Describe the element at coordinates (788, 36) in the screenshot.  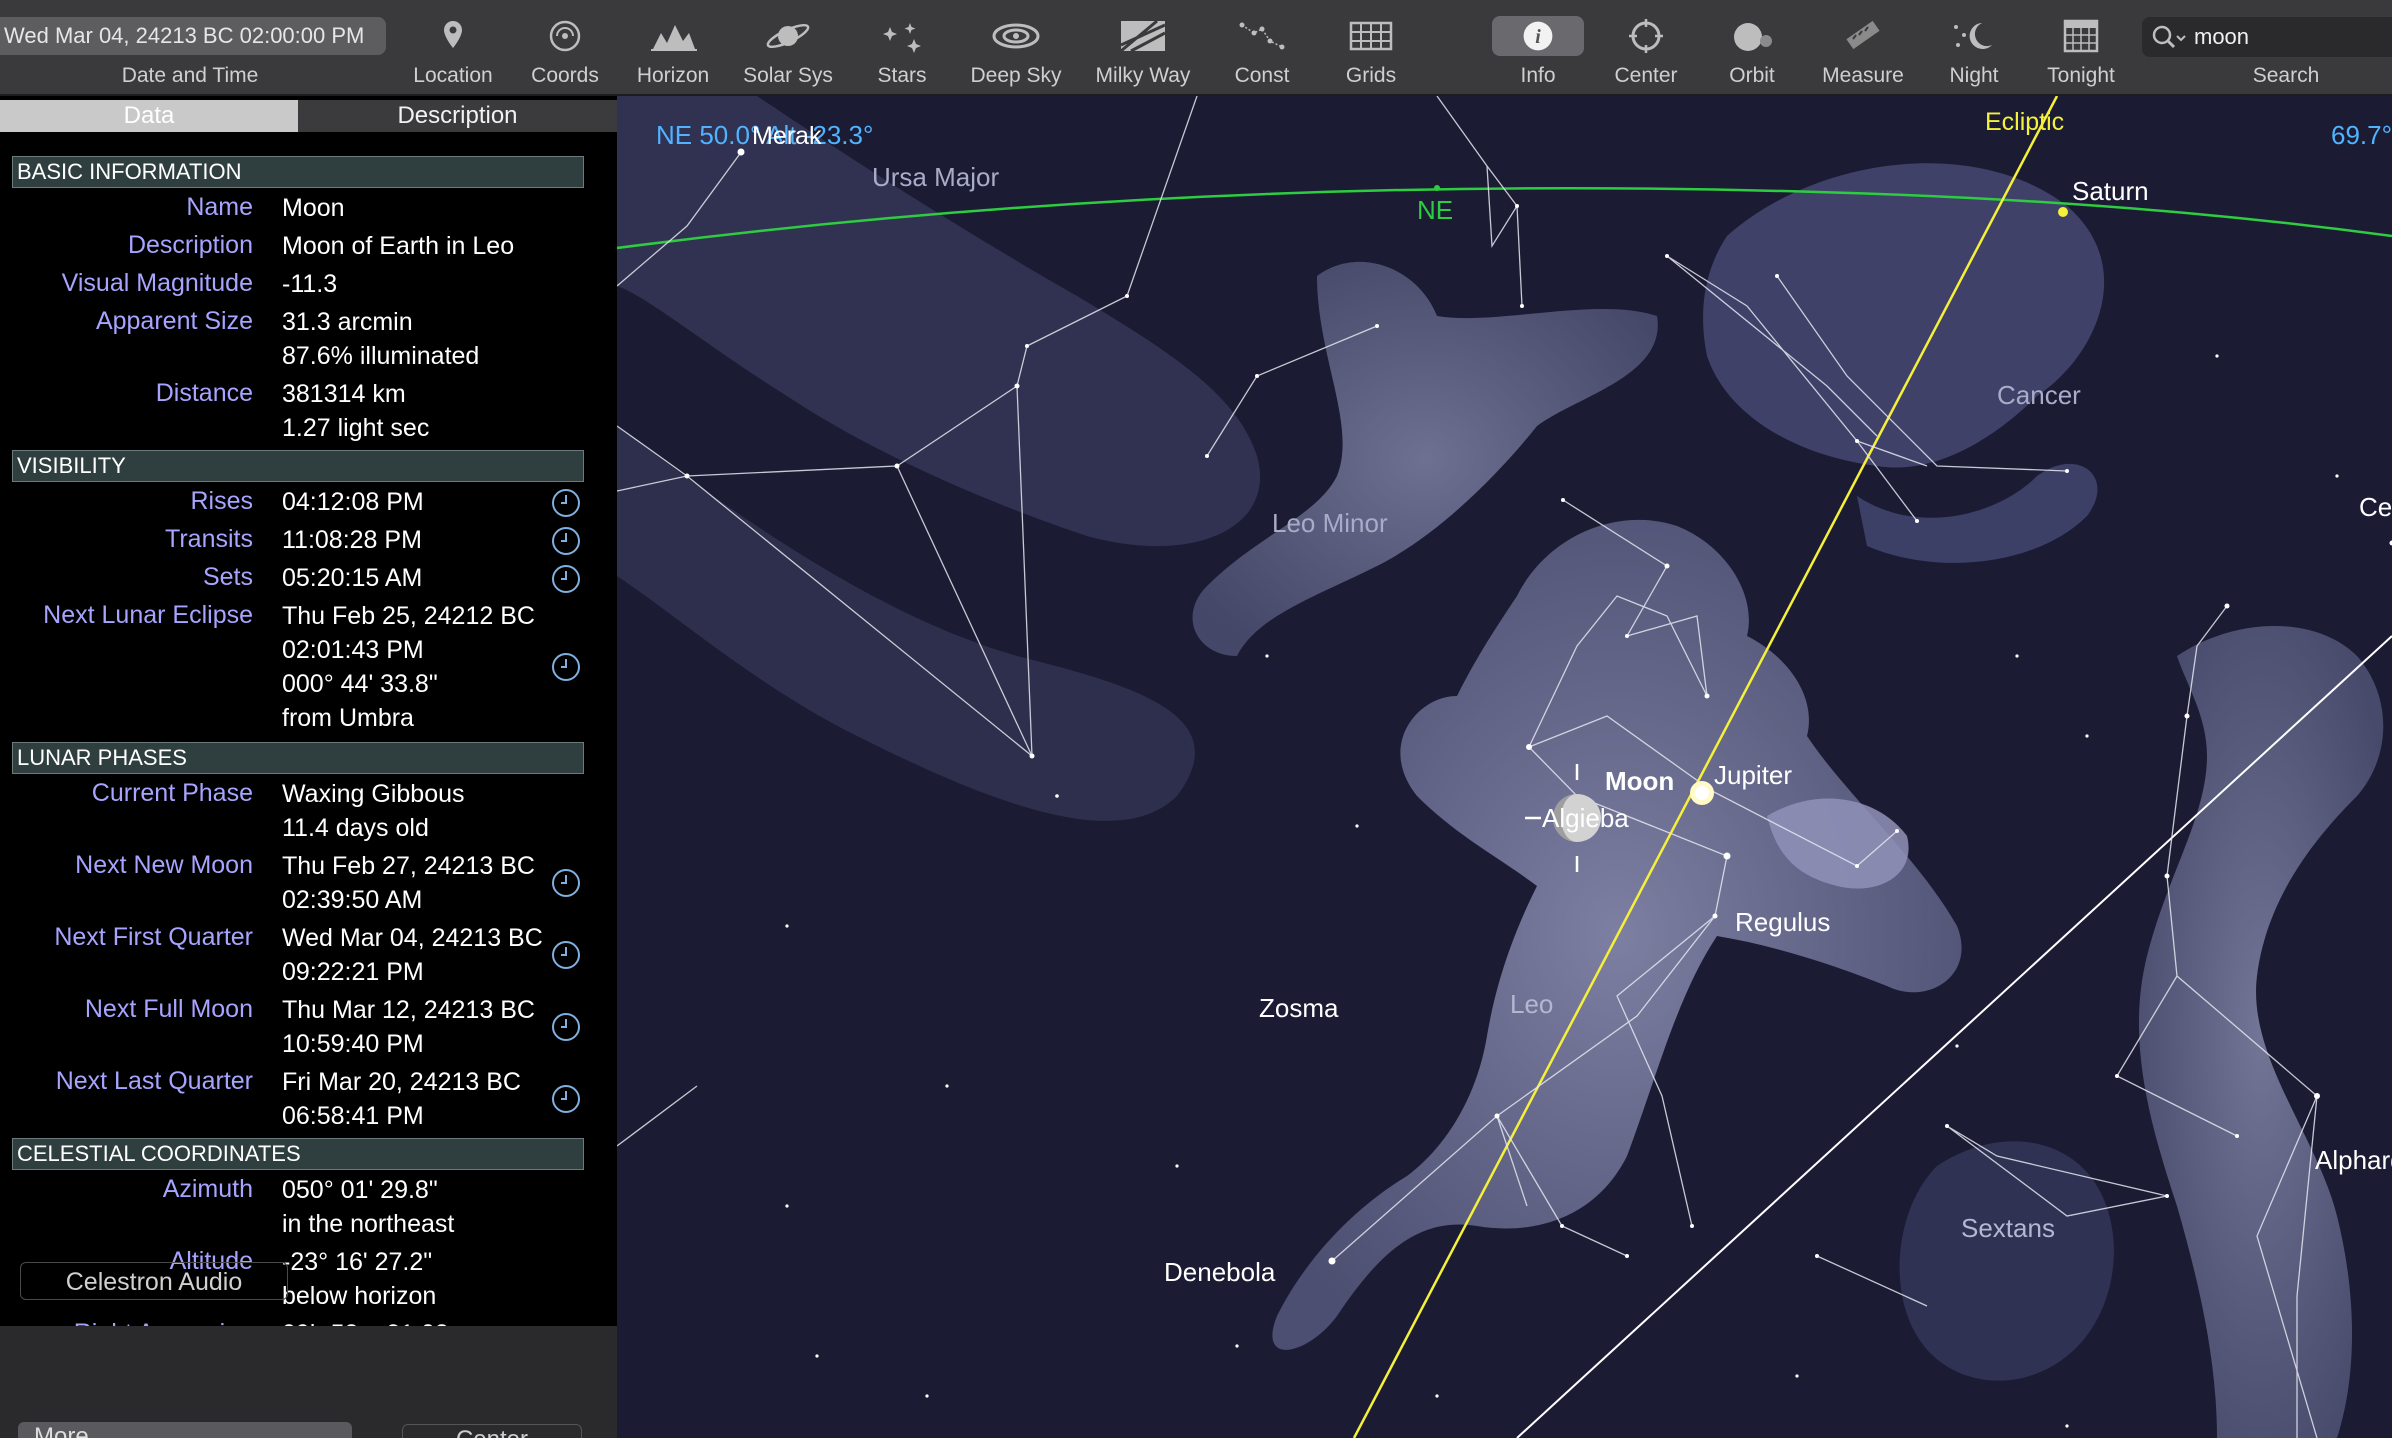
I see `planet-icon` at that location.